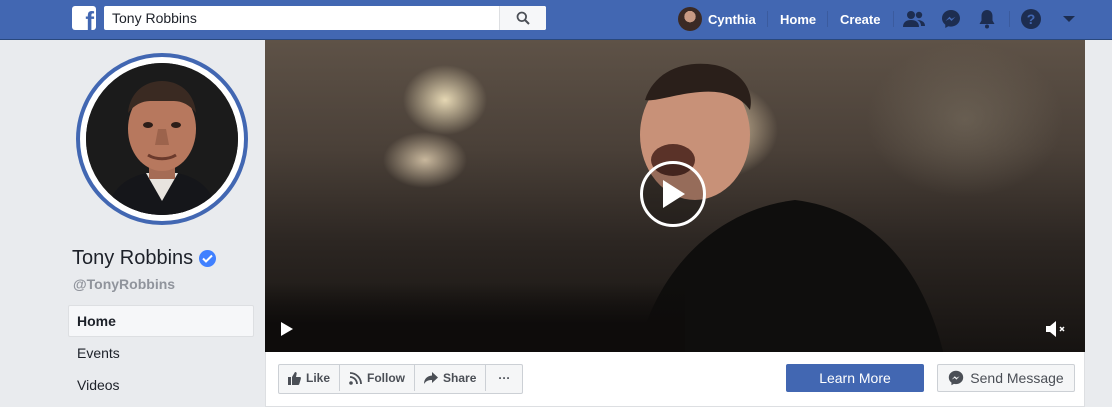 The width and height of the screenshot is (1112, 407). What do you see at coordinates (84, 18) in the screenshot?
I see `facebook-logo: f` at bounding box center [84, 18].